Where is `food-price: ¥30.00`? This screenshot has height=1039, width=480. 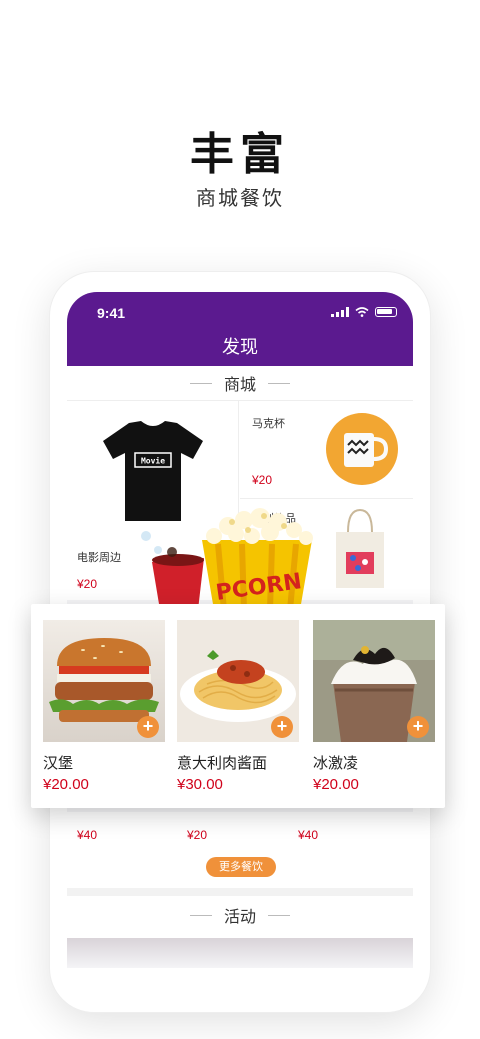 food-price: ¥30.00 is located at coordinates (200, 784).